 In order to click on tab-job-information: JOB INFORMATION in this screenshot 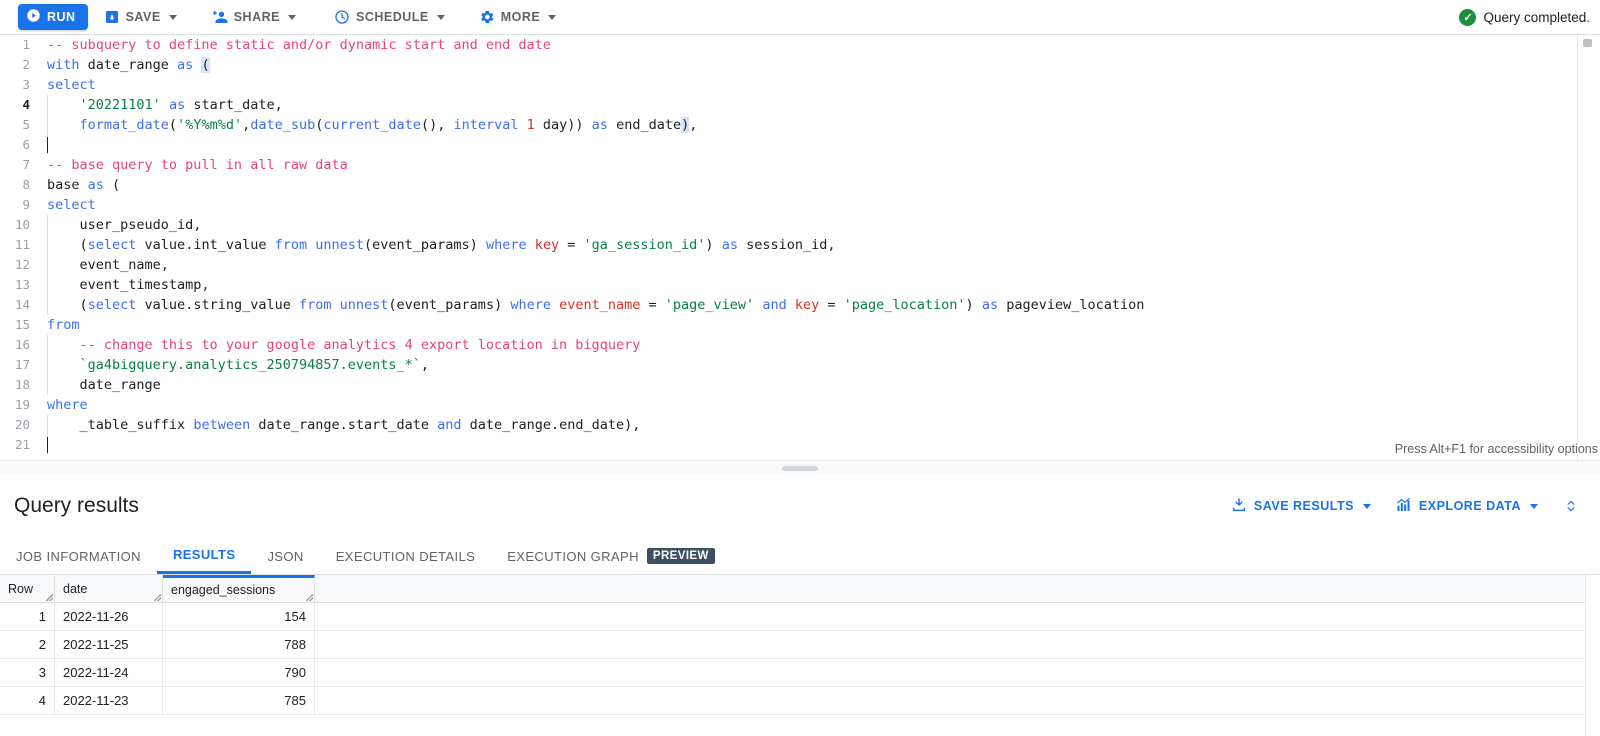, I will do `click(78, 556)`.